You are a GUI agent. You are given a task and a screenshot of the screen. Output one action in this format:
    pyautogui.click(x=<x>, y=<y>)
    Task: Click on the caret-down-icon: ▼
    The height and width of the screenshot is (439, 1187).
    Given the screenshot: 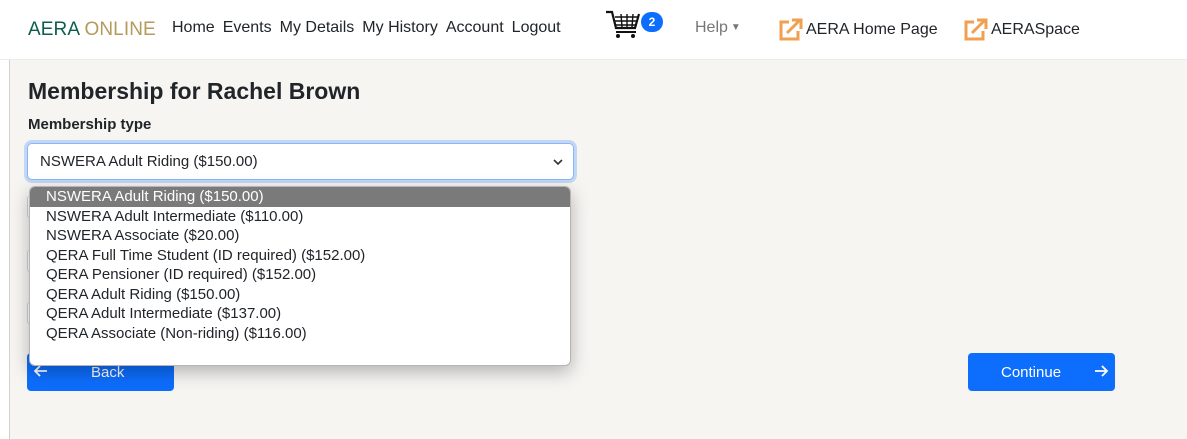 What is the action you would take?
    pyautogui.click(x=735, y=27)
    